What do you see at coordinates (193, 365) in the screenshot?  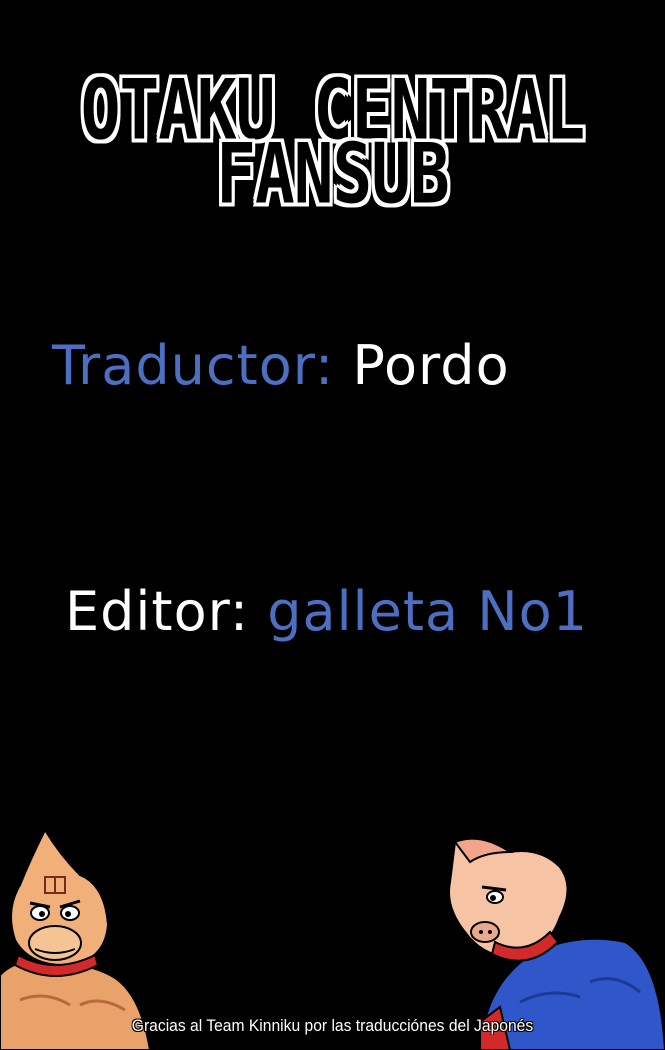 I see `translator-label: Traductor:` at bounding box center [193, 365].